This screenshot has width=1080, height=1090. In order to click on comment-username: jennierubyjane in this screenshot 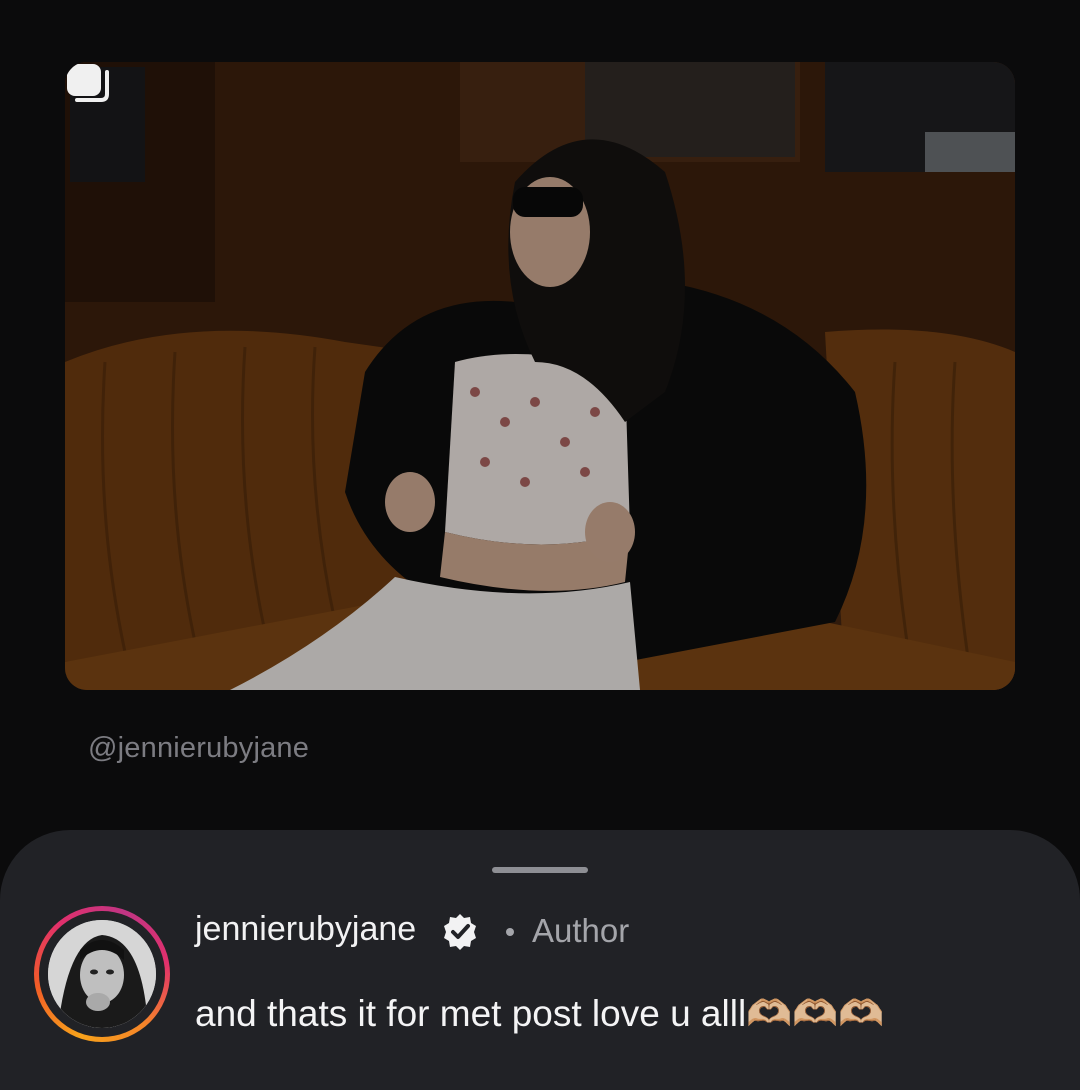, I will do `click(305, 929)`.